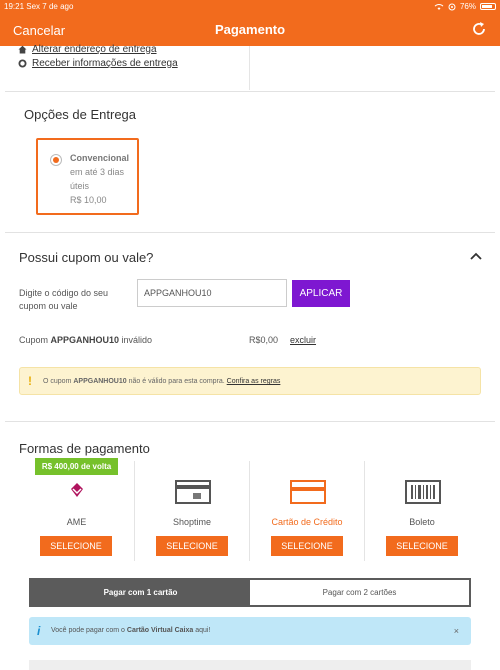 This screenshot has width=500, height=670. I want to click on delivery-option-name: Convencional, so click(100, 158).